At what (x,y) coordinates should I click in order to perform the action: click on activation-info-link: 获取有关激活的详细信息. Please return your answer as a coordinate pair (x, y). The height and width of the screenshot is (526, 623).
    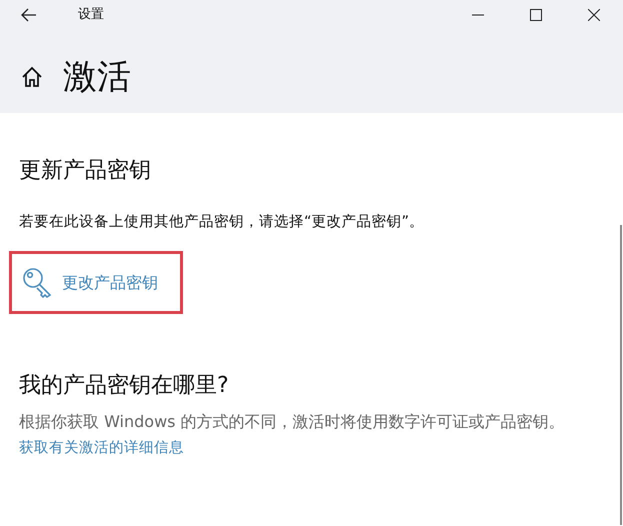
    Looking at the image, I should click on (101, 449).